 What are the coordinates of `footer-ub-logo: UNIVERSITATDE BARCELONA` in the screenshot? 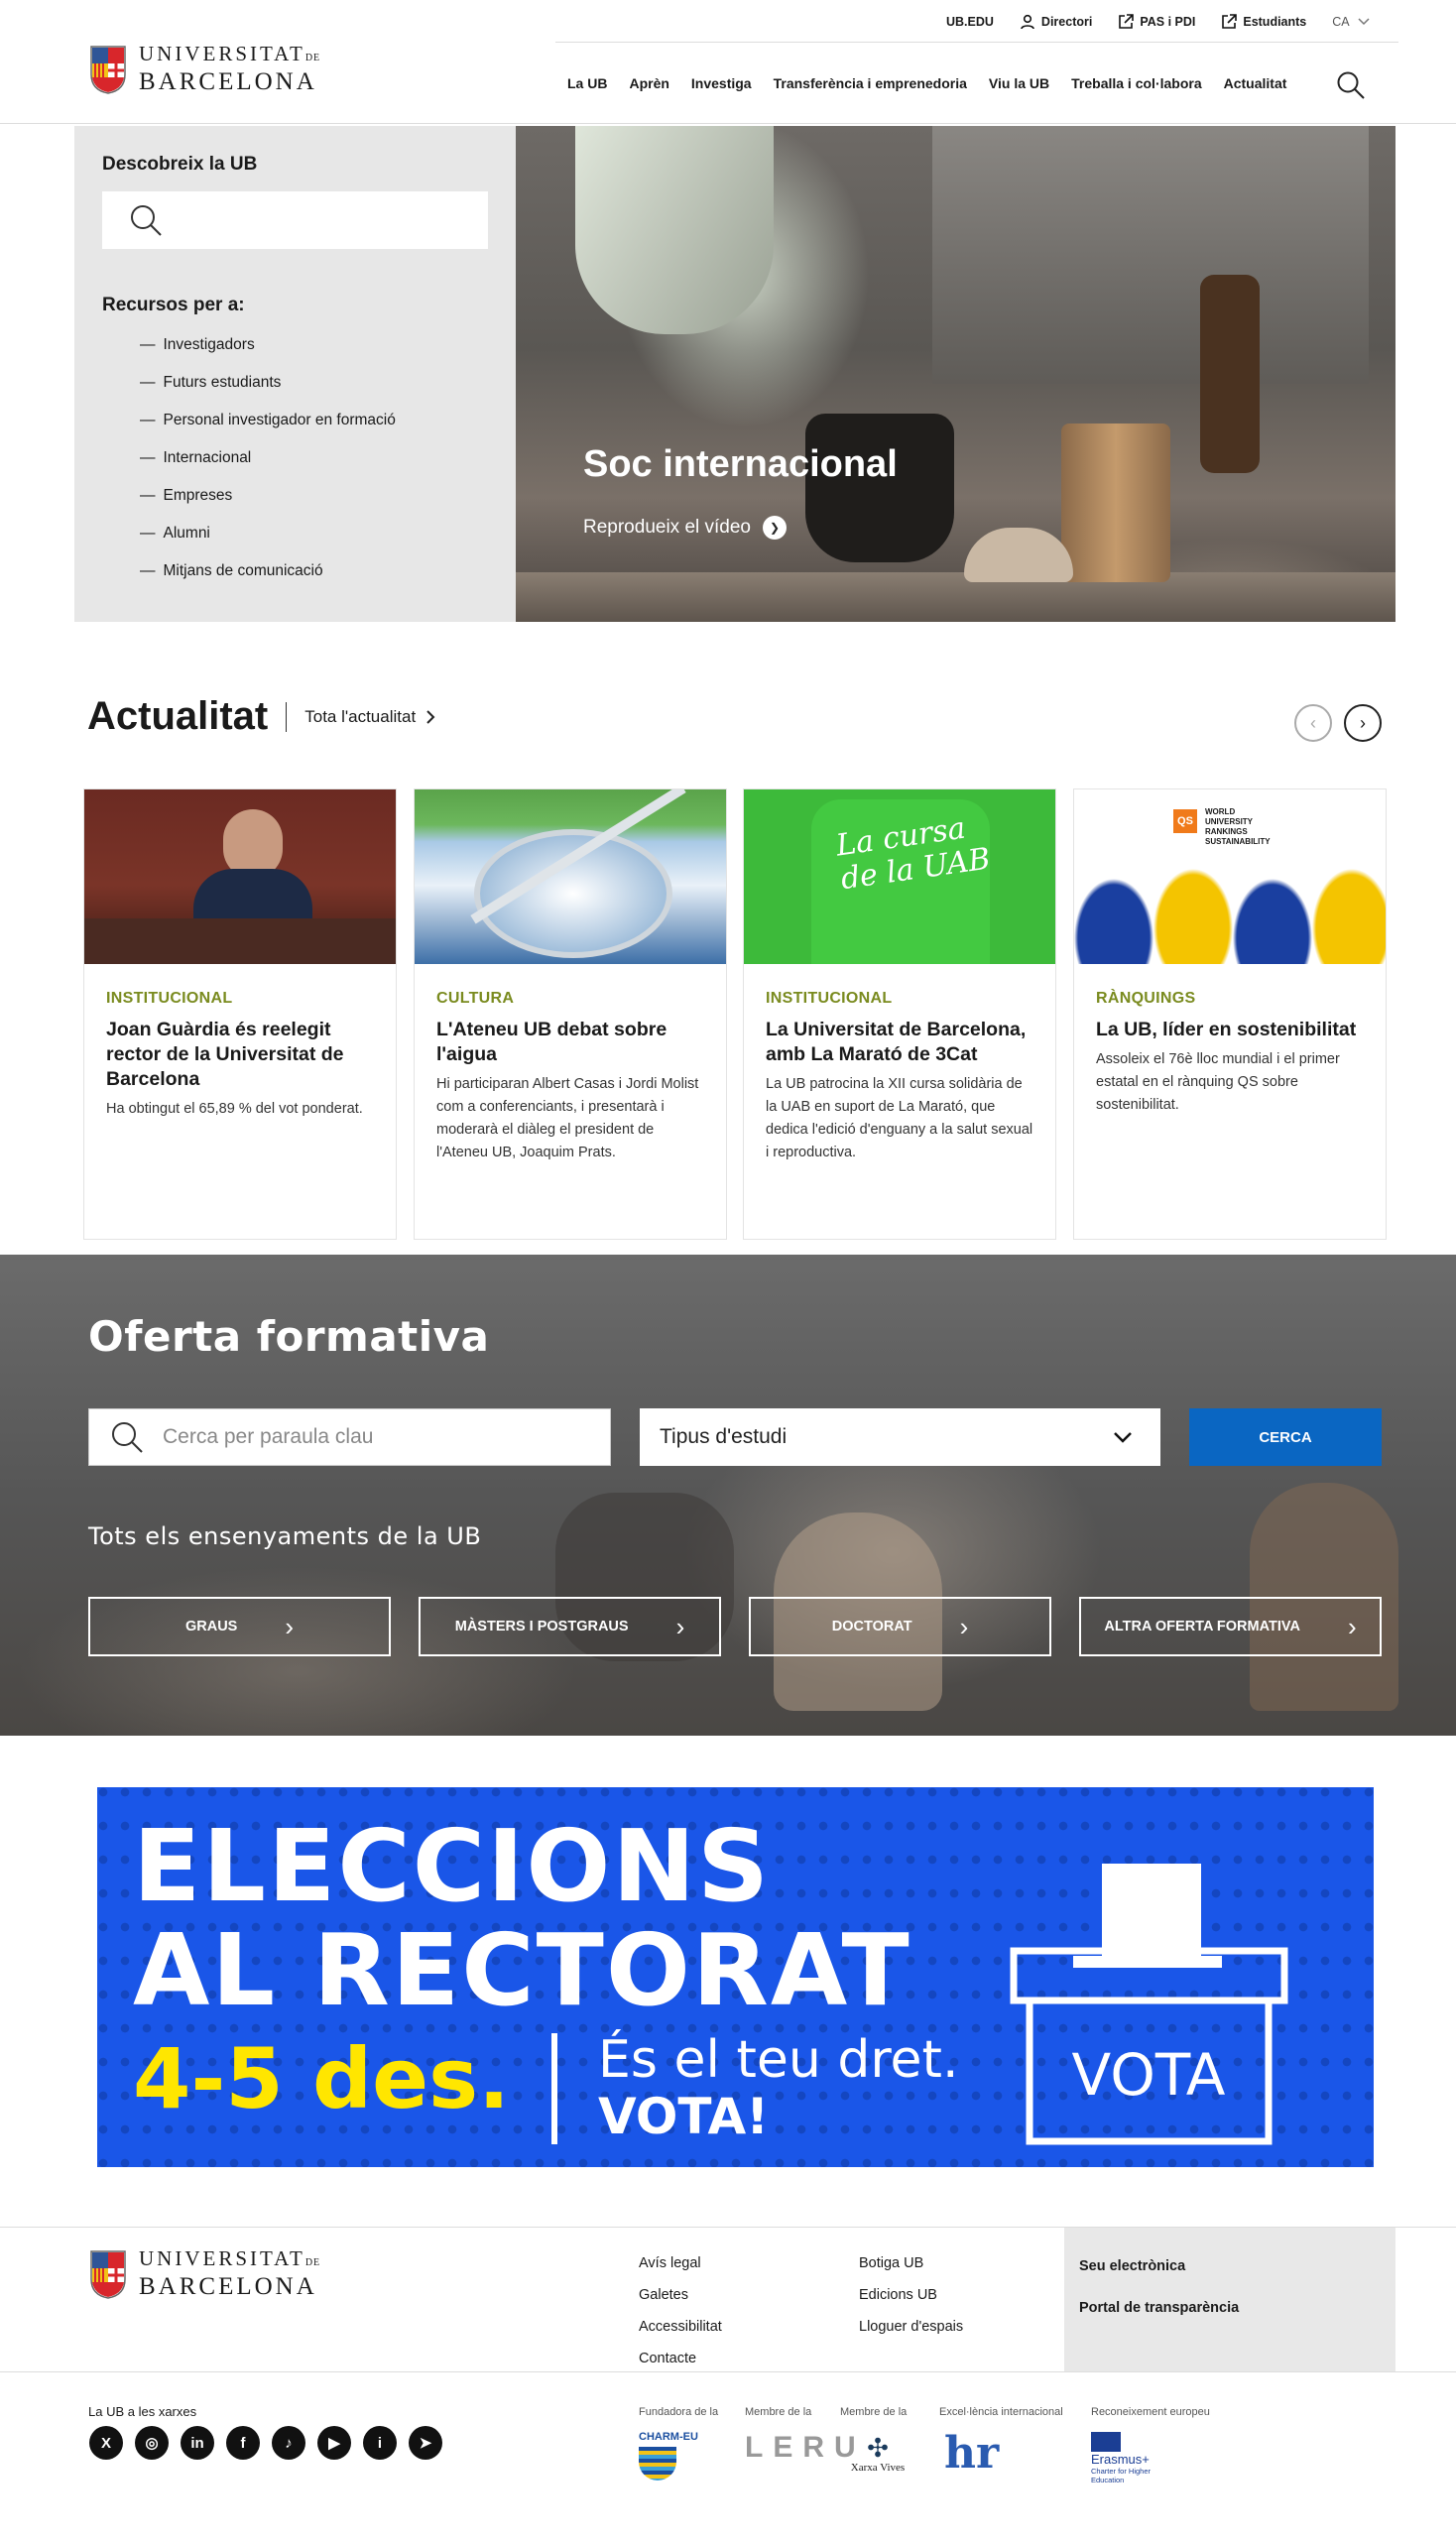 It's located at (204, 2273).